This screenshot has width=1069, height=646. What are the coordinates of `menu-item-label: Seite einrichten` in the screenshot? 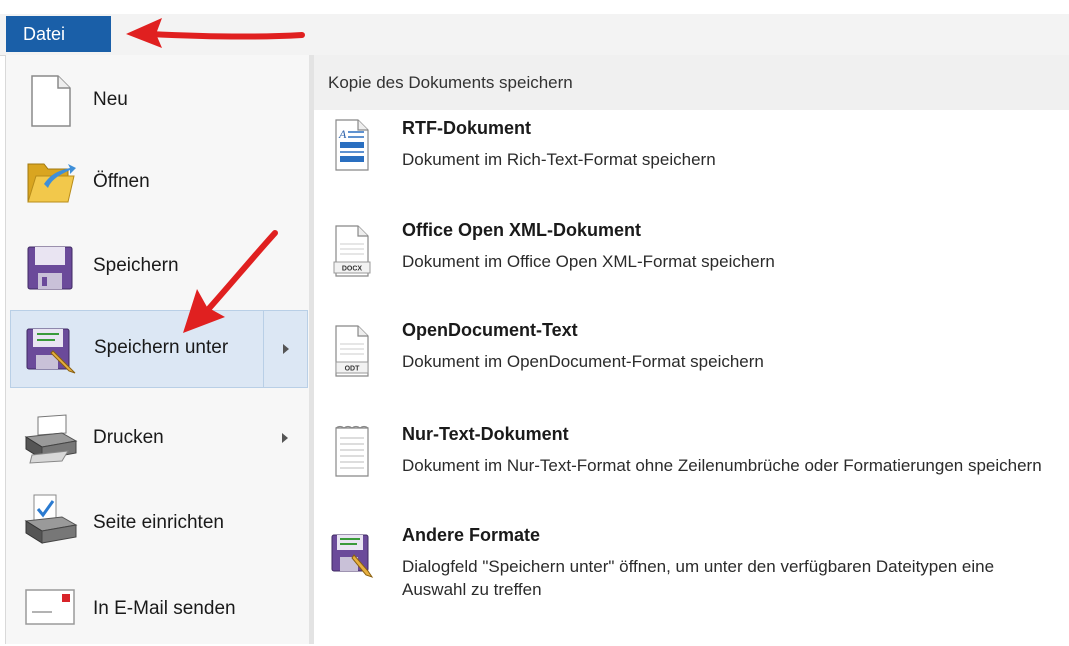 It's located at (158, 522).